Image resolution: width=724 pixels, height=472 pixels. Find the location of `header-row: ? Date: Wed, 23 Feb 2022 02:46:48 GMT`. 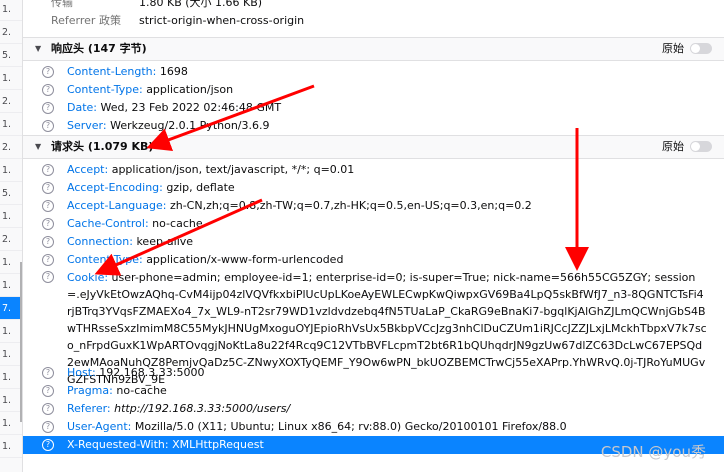

header-row: ? Date: Wed, 23 Feb 2022 02:46:48 GMT is located at coordinates (373, 108).